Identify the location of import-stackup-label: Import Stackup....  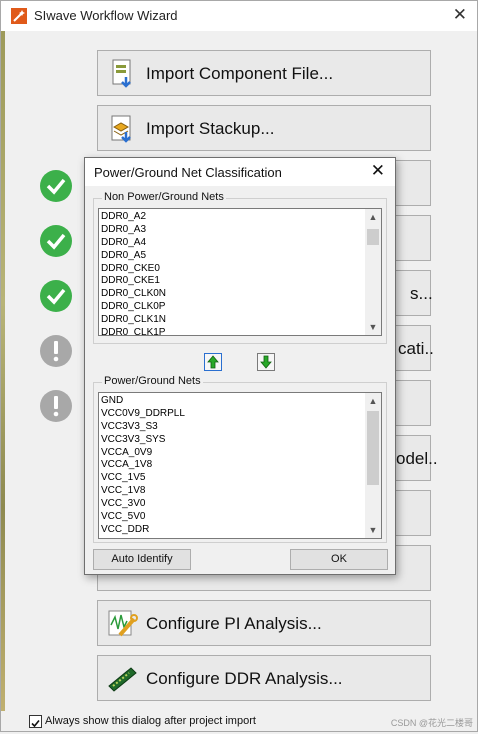
(210, 128).